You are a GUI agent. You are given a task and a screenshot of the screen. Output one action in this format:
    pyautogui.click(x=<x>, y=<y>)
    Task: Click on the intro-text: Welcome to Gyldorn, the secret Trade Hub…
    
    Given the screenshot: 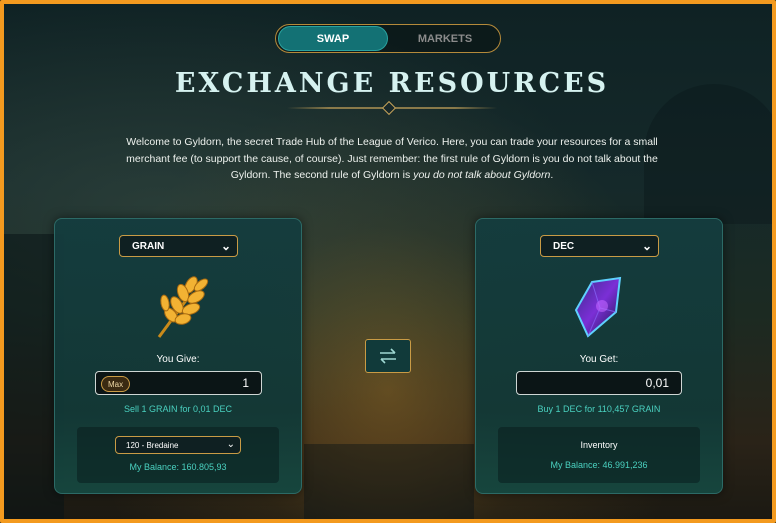 What is the action you would take?
    pyautogui.click(x=392, y=158)
    